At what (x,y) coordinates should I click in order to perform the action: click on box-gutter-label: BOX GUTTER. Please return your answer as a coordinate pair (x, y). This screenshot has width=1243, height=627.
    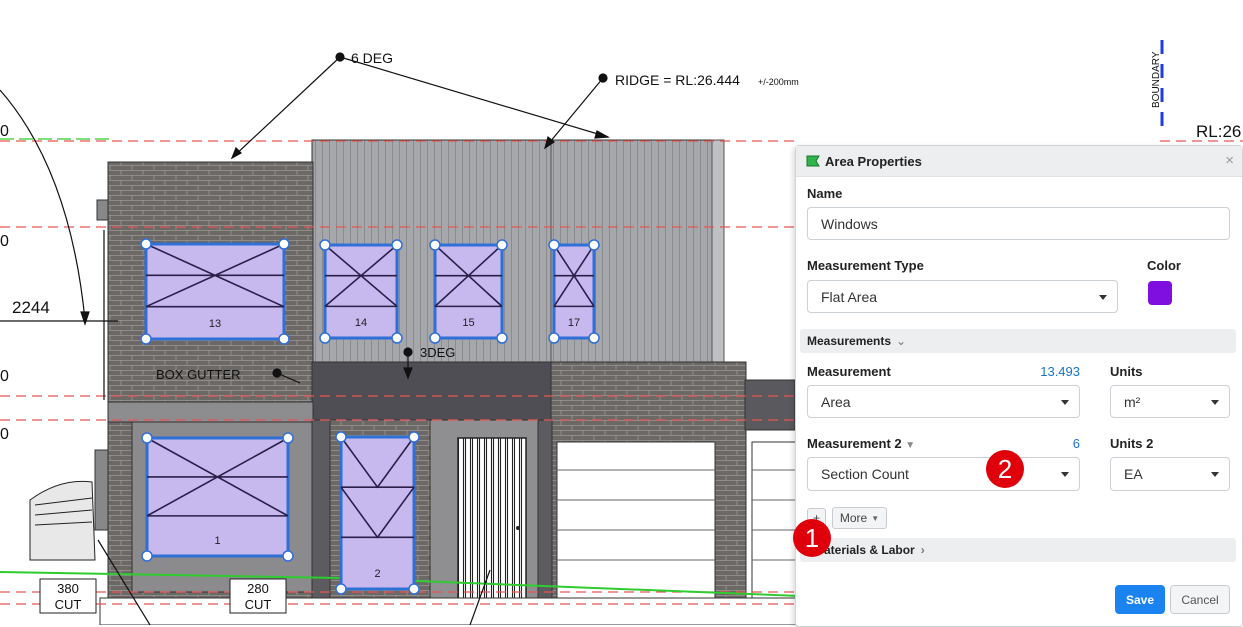
    Looking at the image, I should click on (198, 374).